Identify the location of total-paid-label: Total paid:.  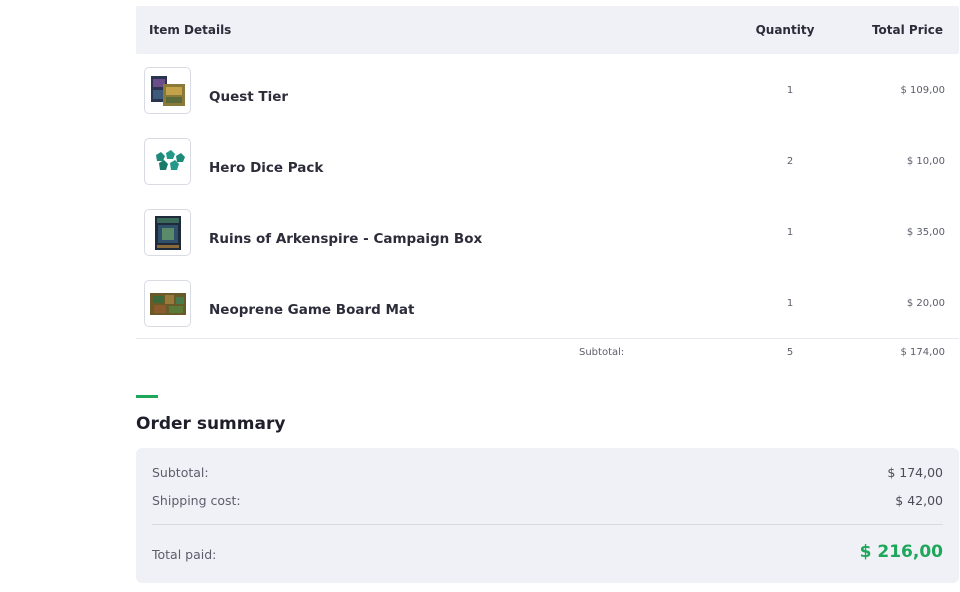
(184, 554).